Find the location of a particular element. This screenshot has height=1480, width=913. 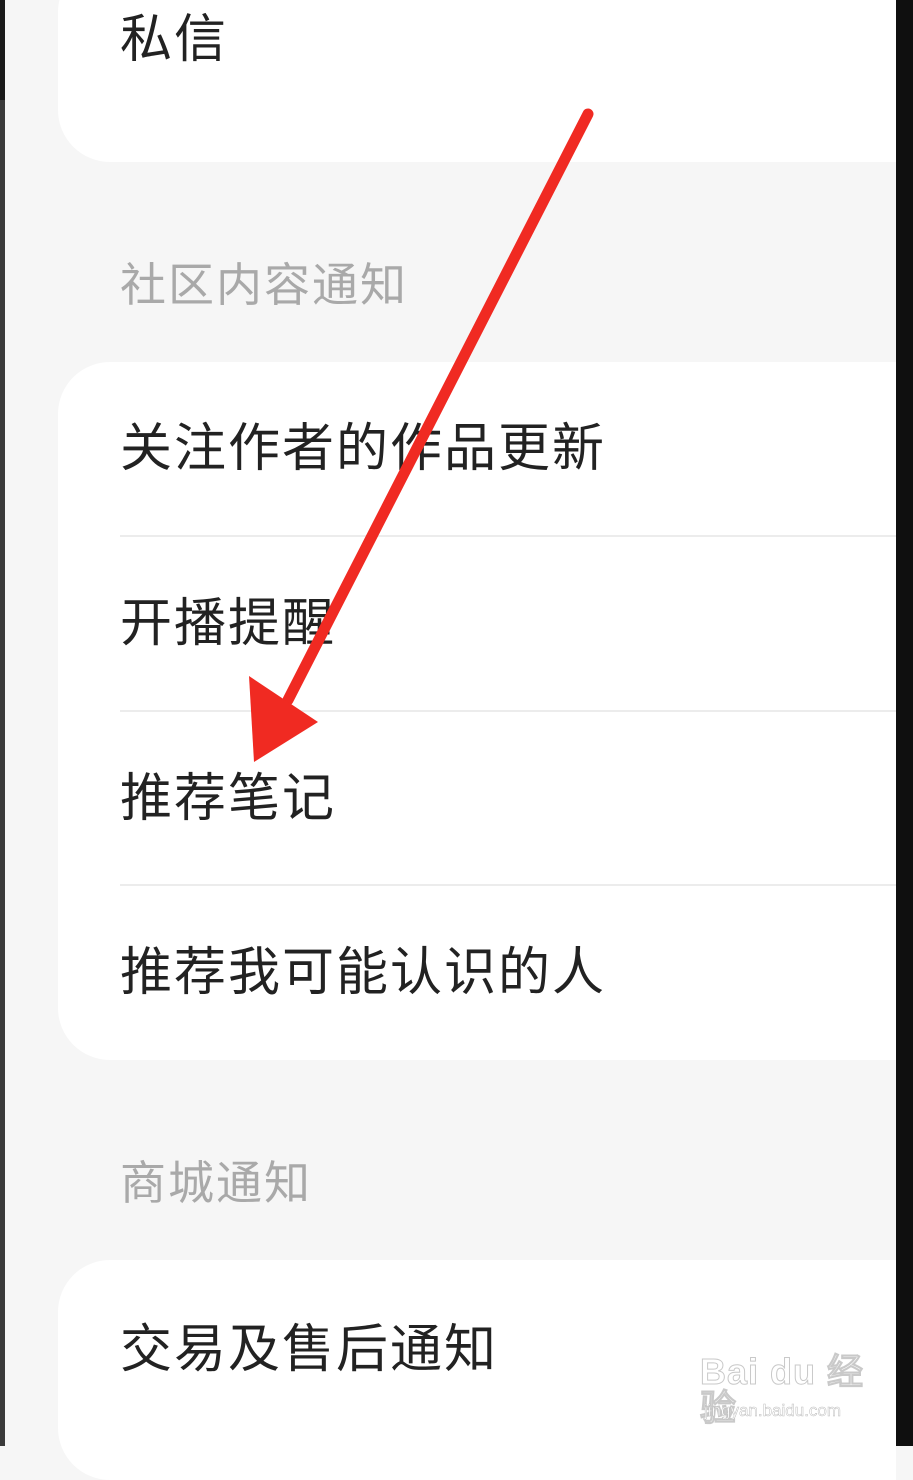

left-edge-strip-top is located at coordinates (2, 50).